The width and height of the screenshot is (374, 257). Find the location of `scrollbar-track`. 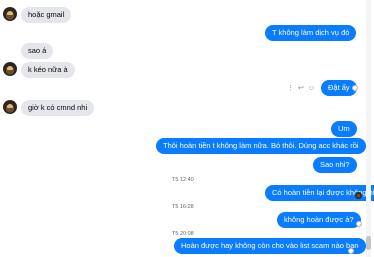

scrollbar-track is located at coordinates (368, 128).